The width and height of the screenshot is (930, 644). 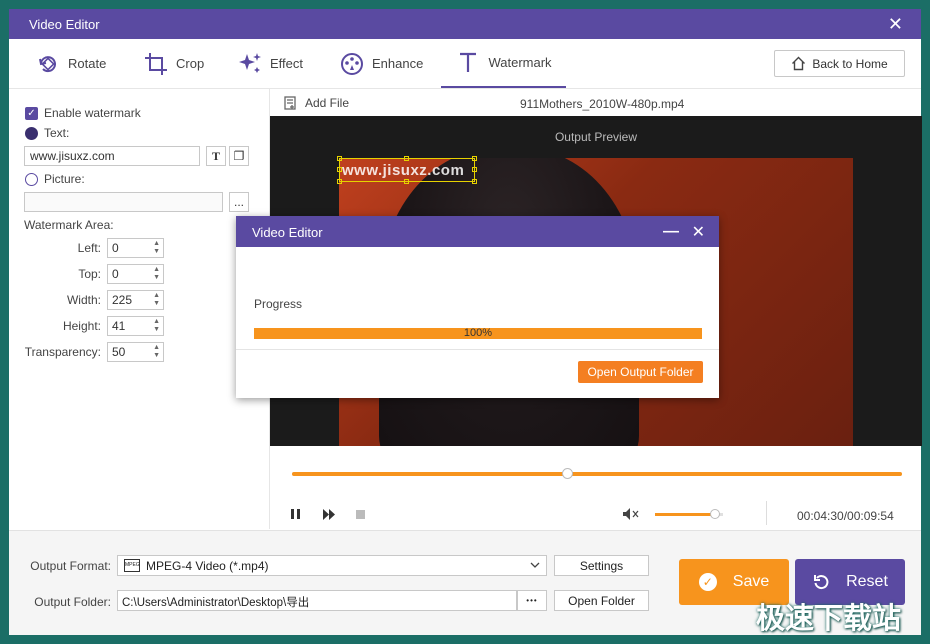 What do you see at coordinates (465, 24) in the screenshot?
I see `title-bar: Video Editor ✕` at bounding box center [465, 24].